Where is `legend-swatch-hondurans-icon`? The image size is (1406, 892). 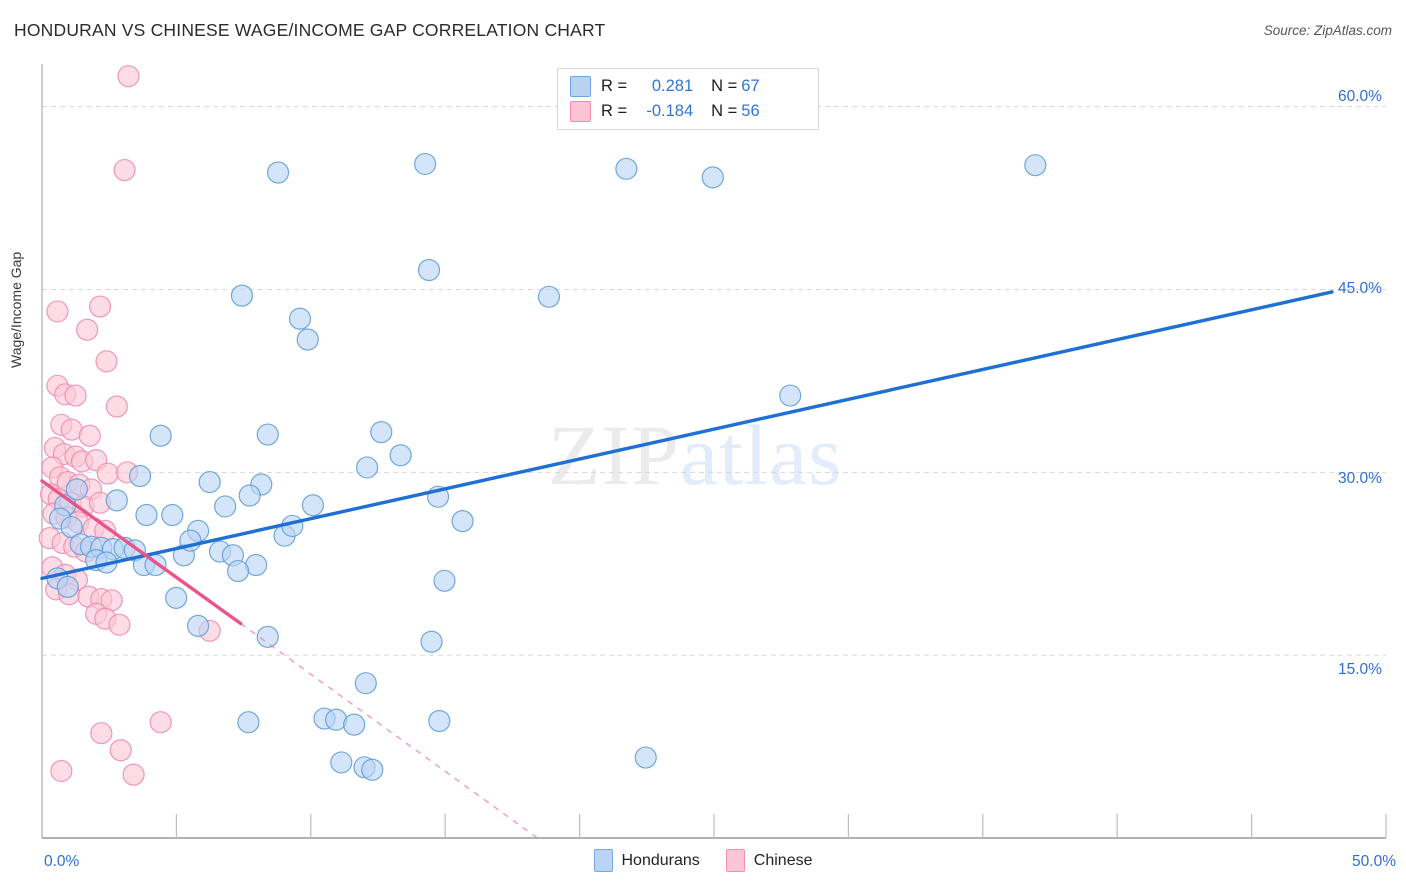 legend-swatch-hondurans-icon is located at coordinates (603, 860).